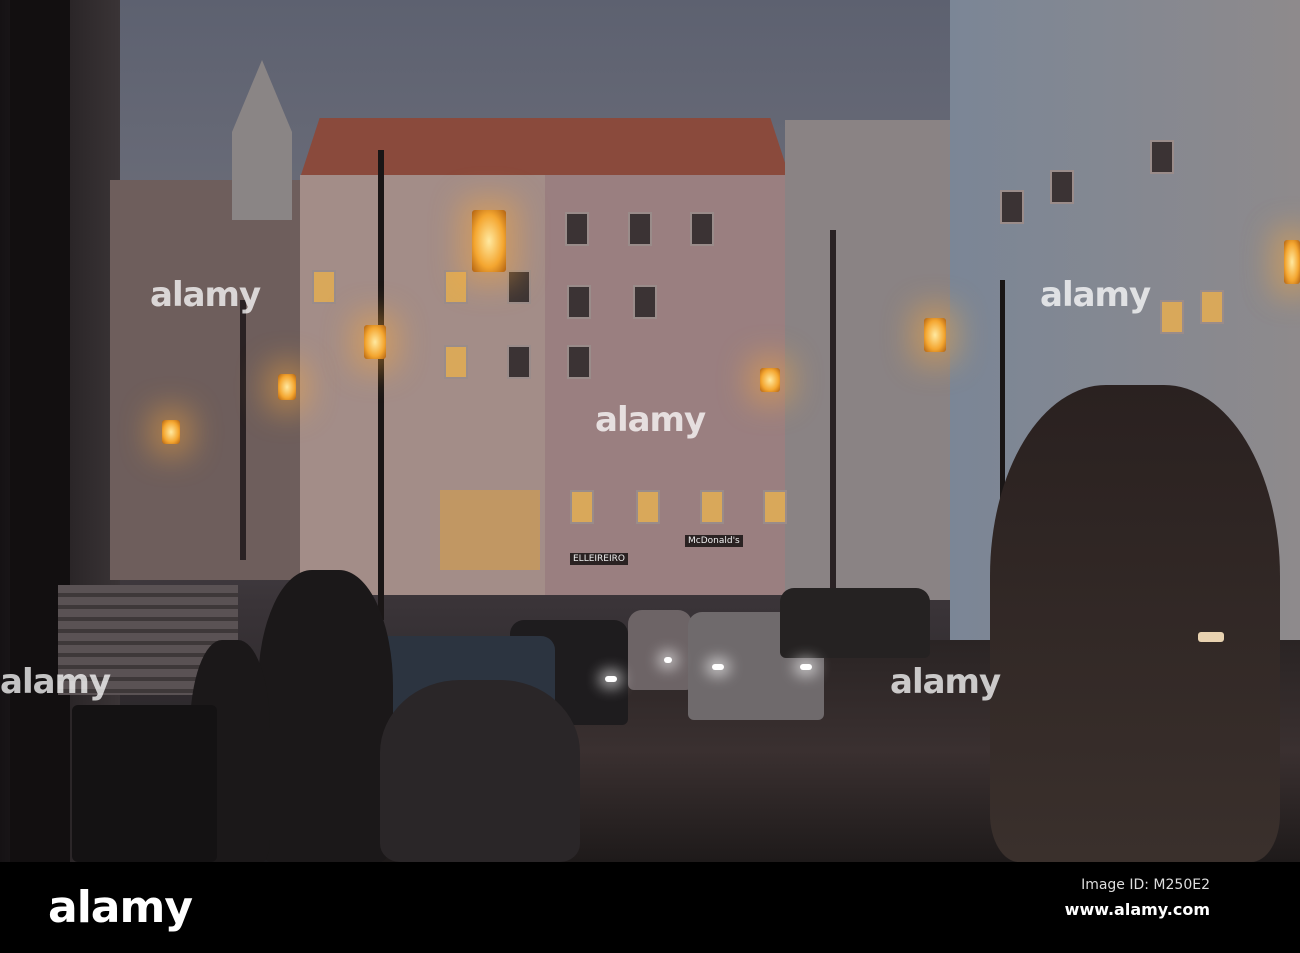 Image resolution: width=1300 pixels, height=953 pixels. What do you see at coordinates (714, 541) in the screenshot?
I see `mcdonalds-sign: McDonald's` at bounding box center [714, 541].